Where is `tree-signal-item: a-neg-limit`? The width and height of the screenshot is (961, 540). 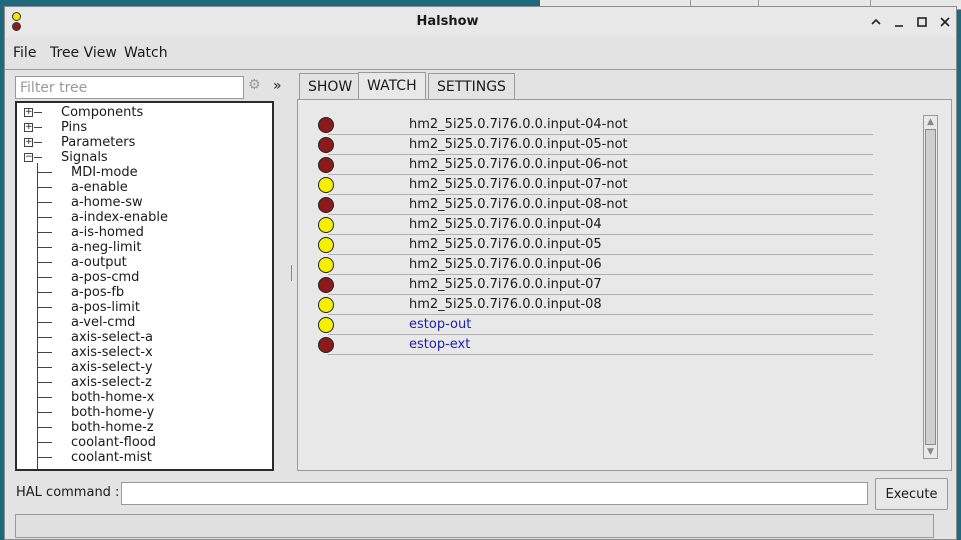
tree-signal-item: a-neg-limit is located at coordinates (106, 247).